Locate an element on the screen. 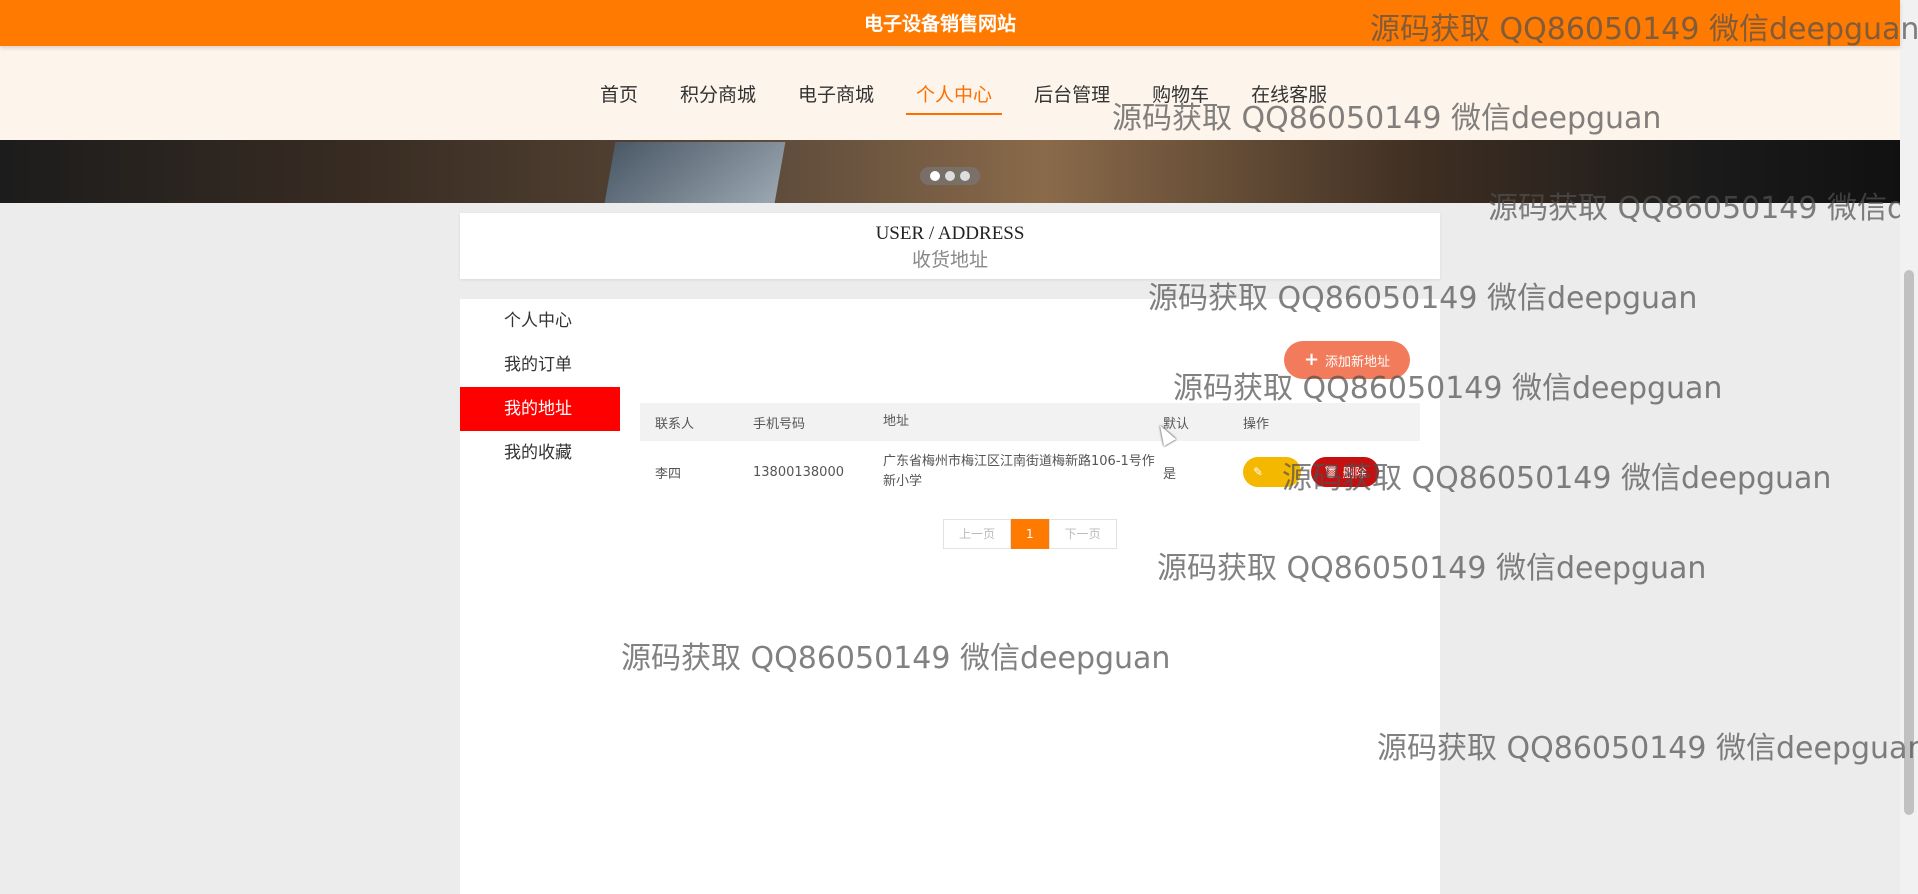 The width and height of the screenshot is (1918, 894). nav-item-cart: 购物车 is located at coordinates (1180, 97).